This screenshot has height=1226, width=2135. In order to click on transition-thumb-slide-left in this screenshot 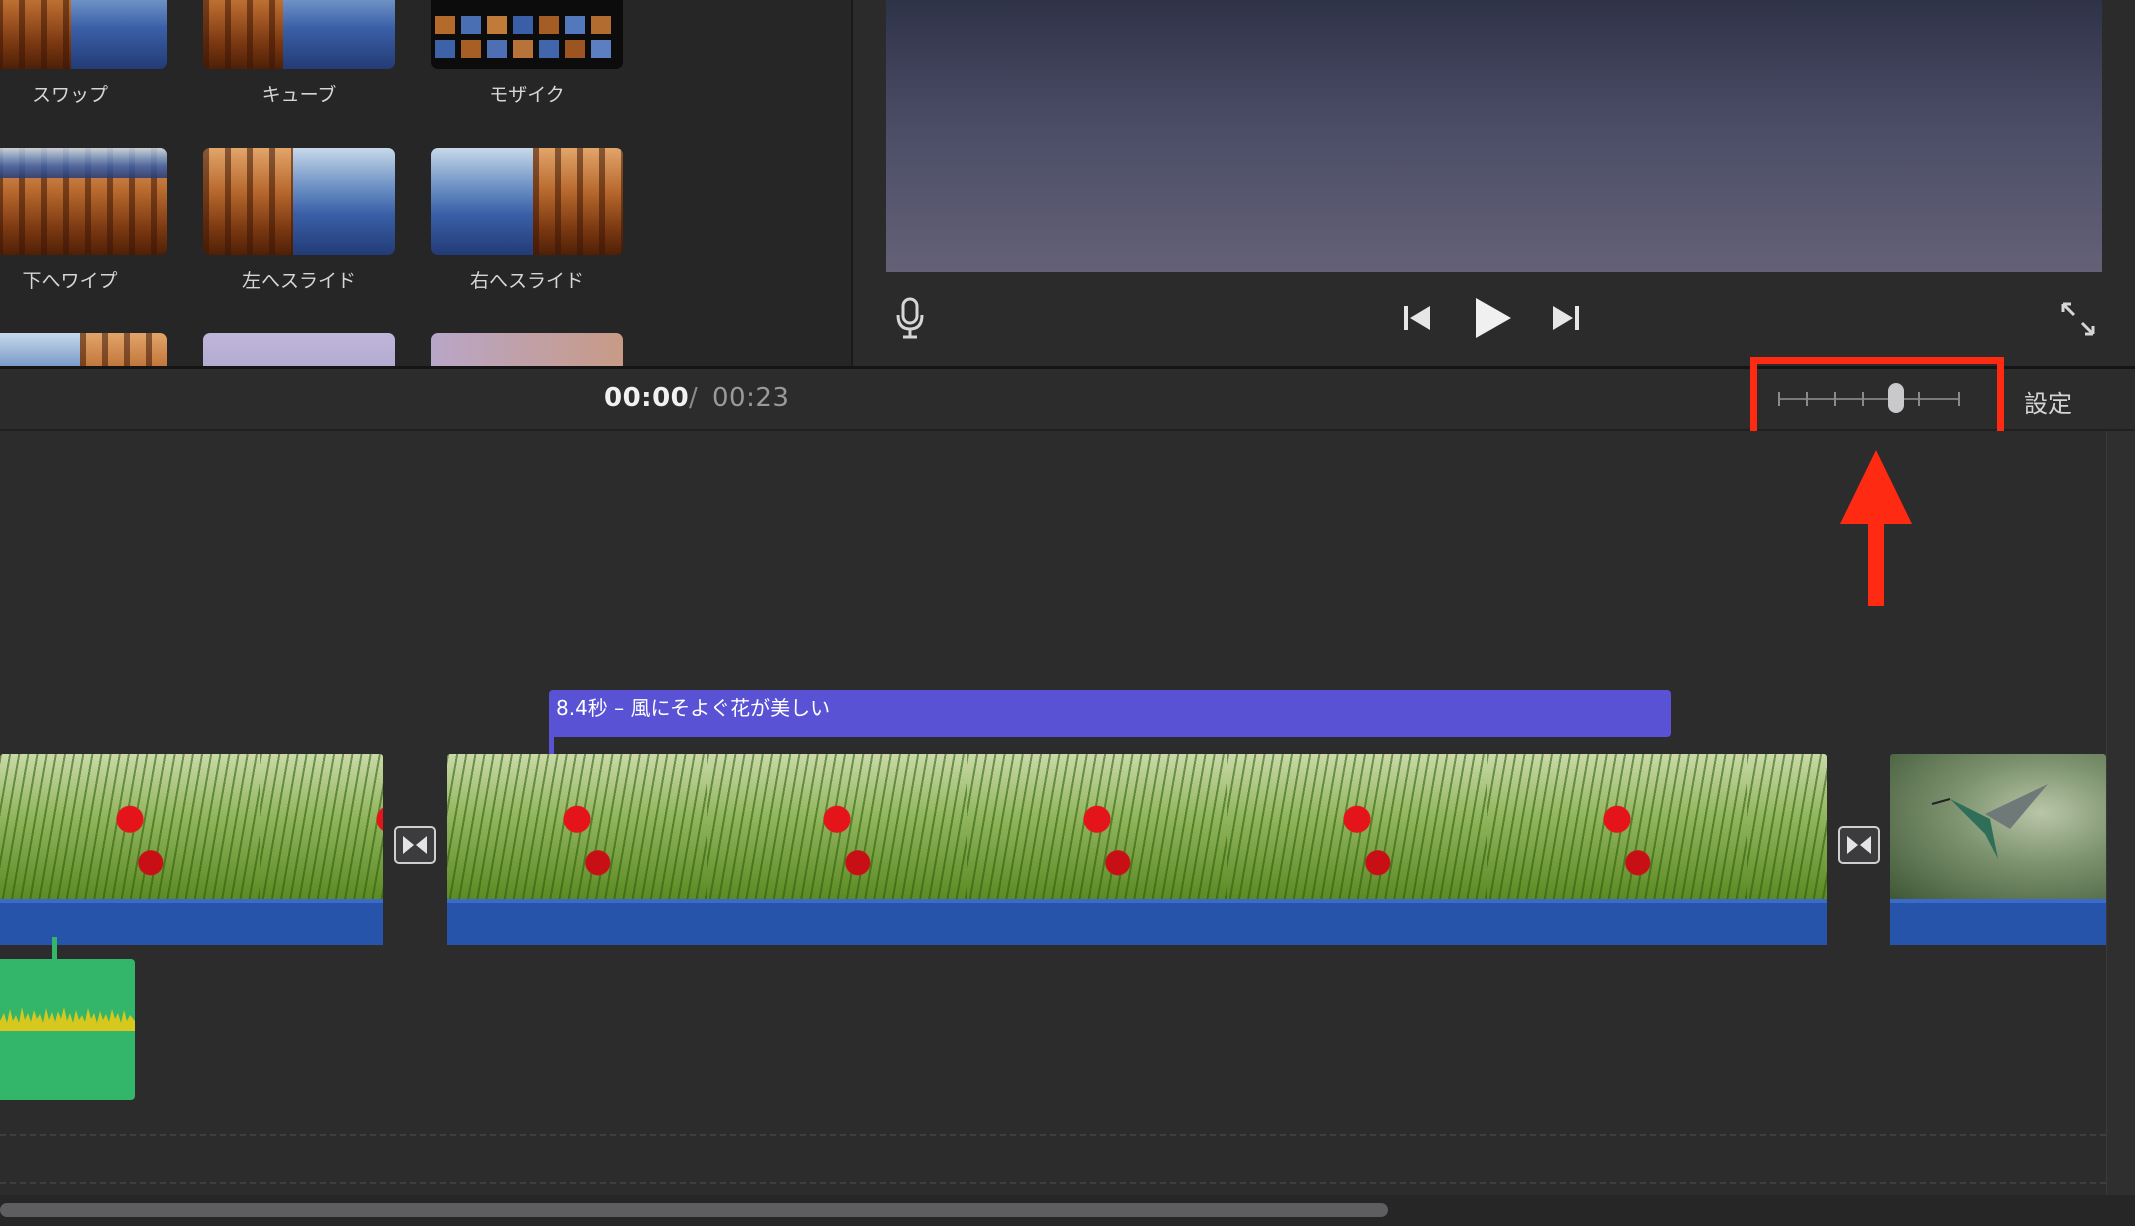, I will do `click(299, 201)`.